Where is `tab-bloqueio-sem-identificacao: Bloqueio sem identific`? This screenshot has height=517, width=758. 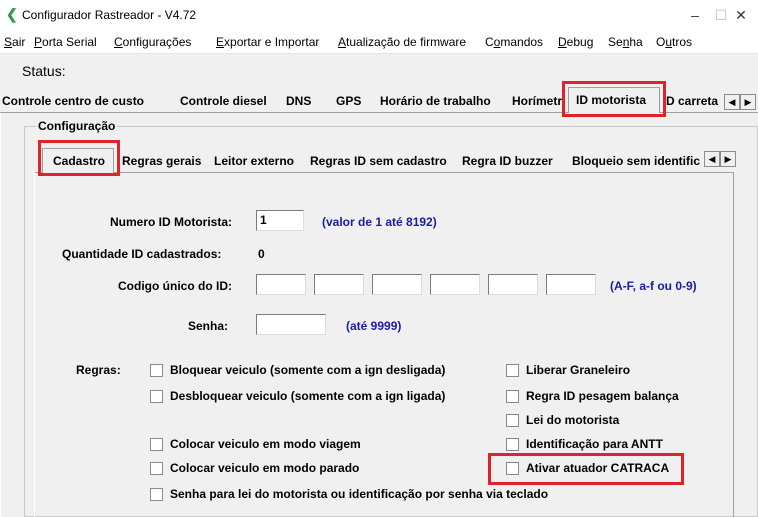
tab-bloqueio-sem-identificacao: Bloqueio sem identific is located at coordinates (636, 161).